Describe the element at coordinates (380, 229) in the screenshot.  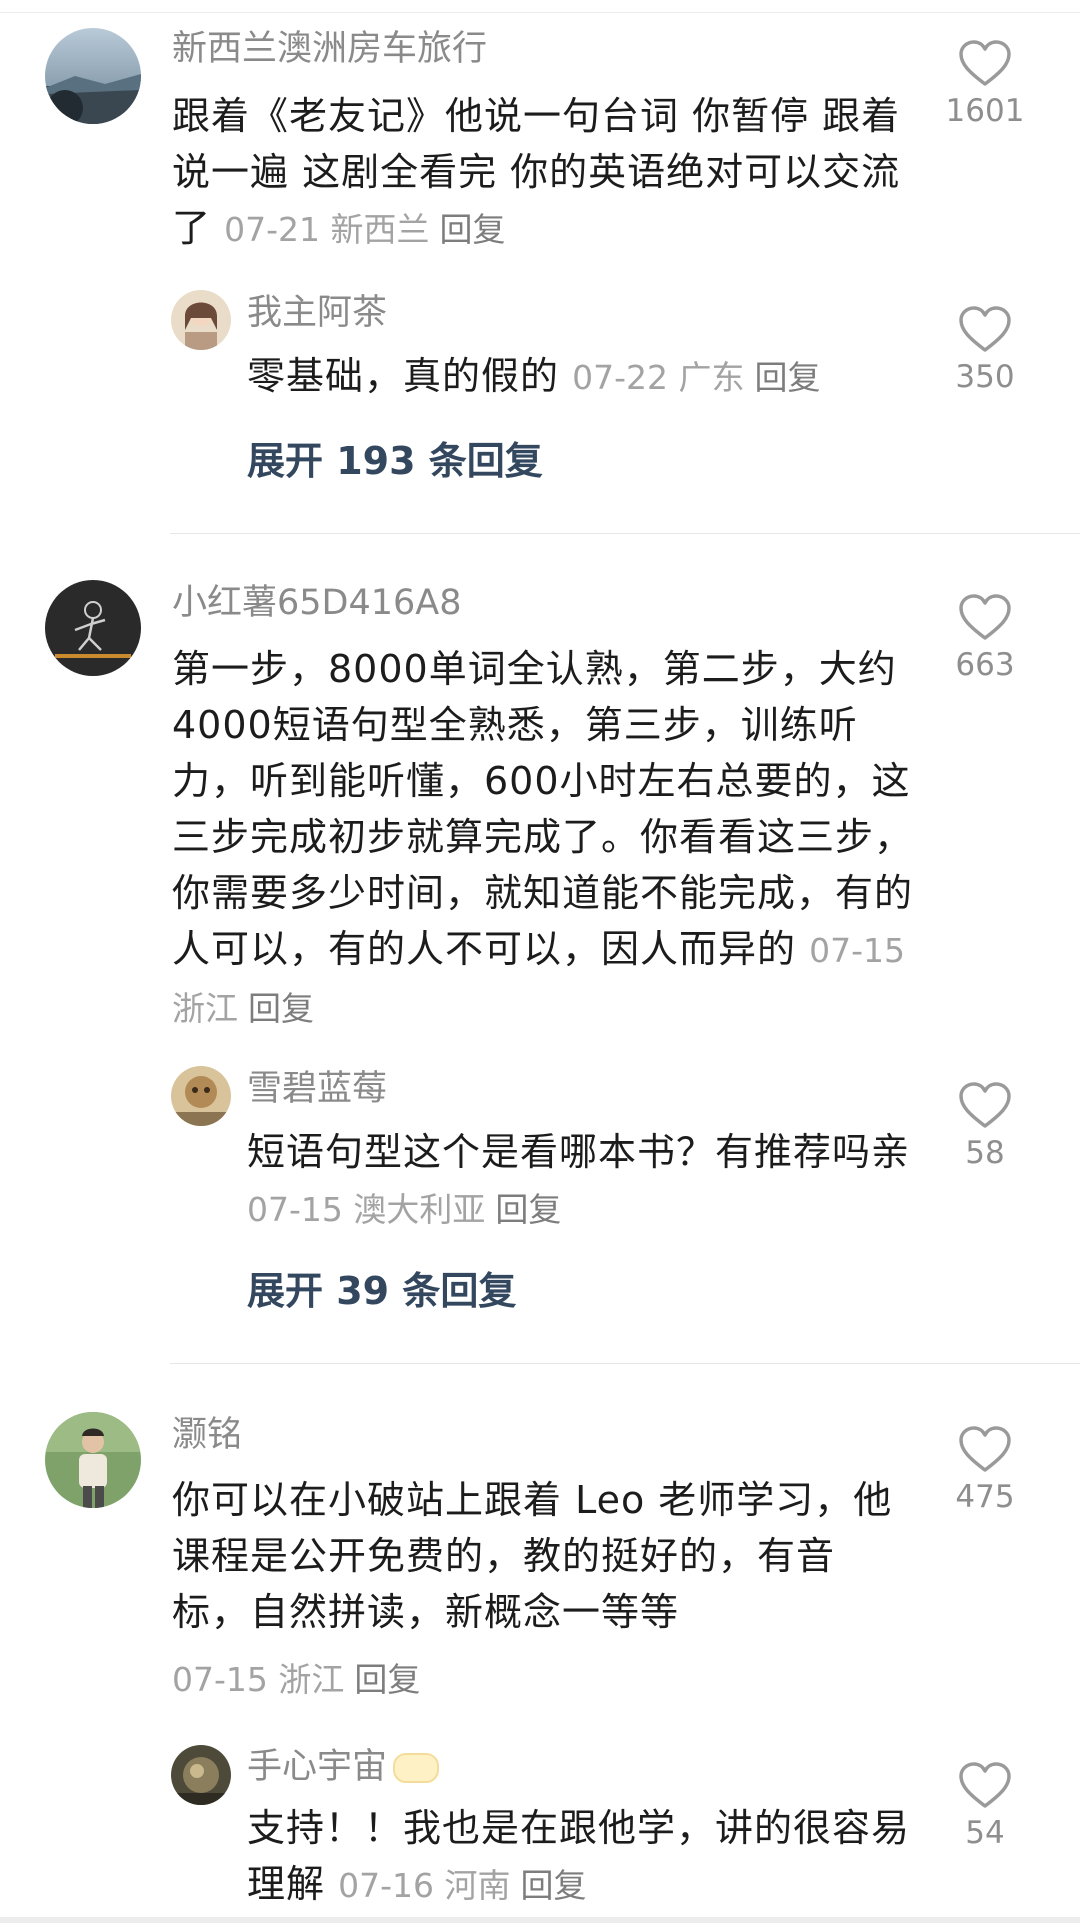
I see `comment-location: 新西兰` at that location.